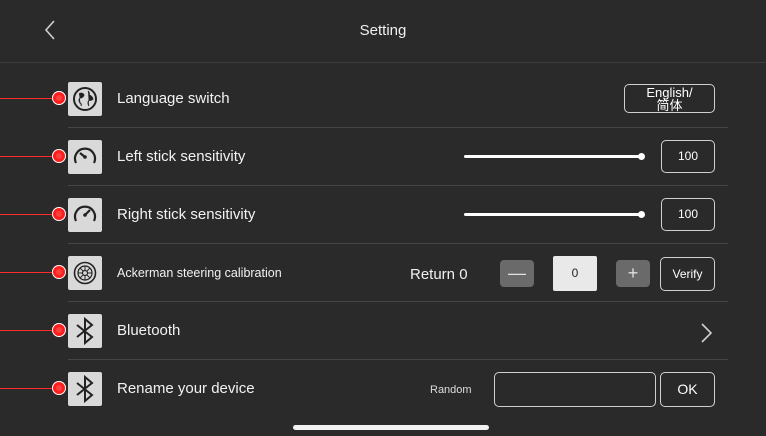 The width and height of the screenshot is (766, 436). I want to click on globe-icon, so click(85, 99).